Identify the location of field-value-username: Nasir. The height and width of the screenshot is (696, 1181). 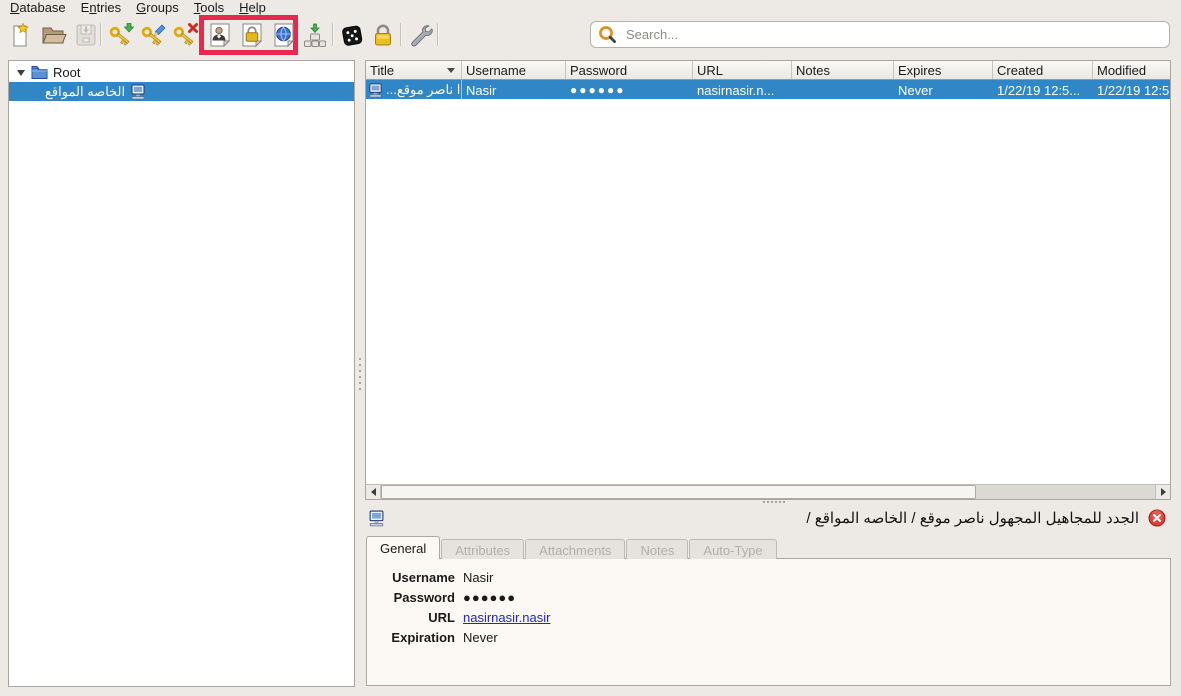
(478, 577).